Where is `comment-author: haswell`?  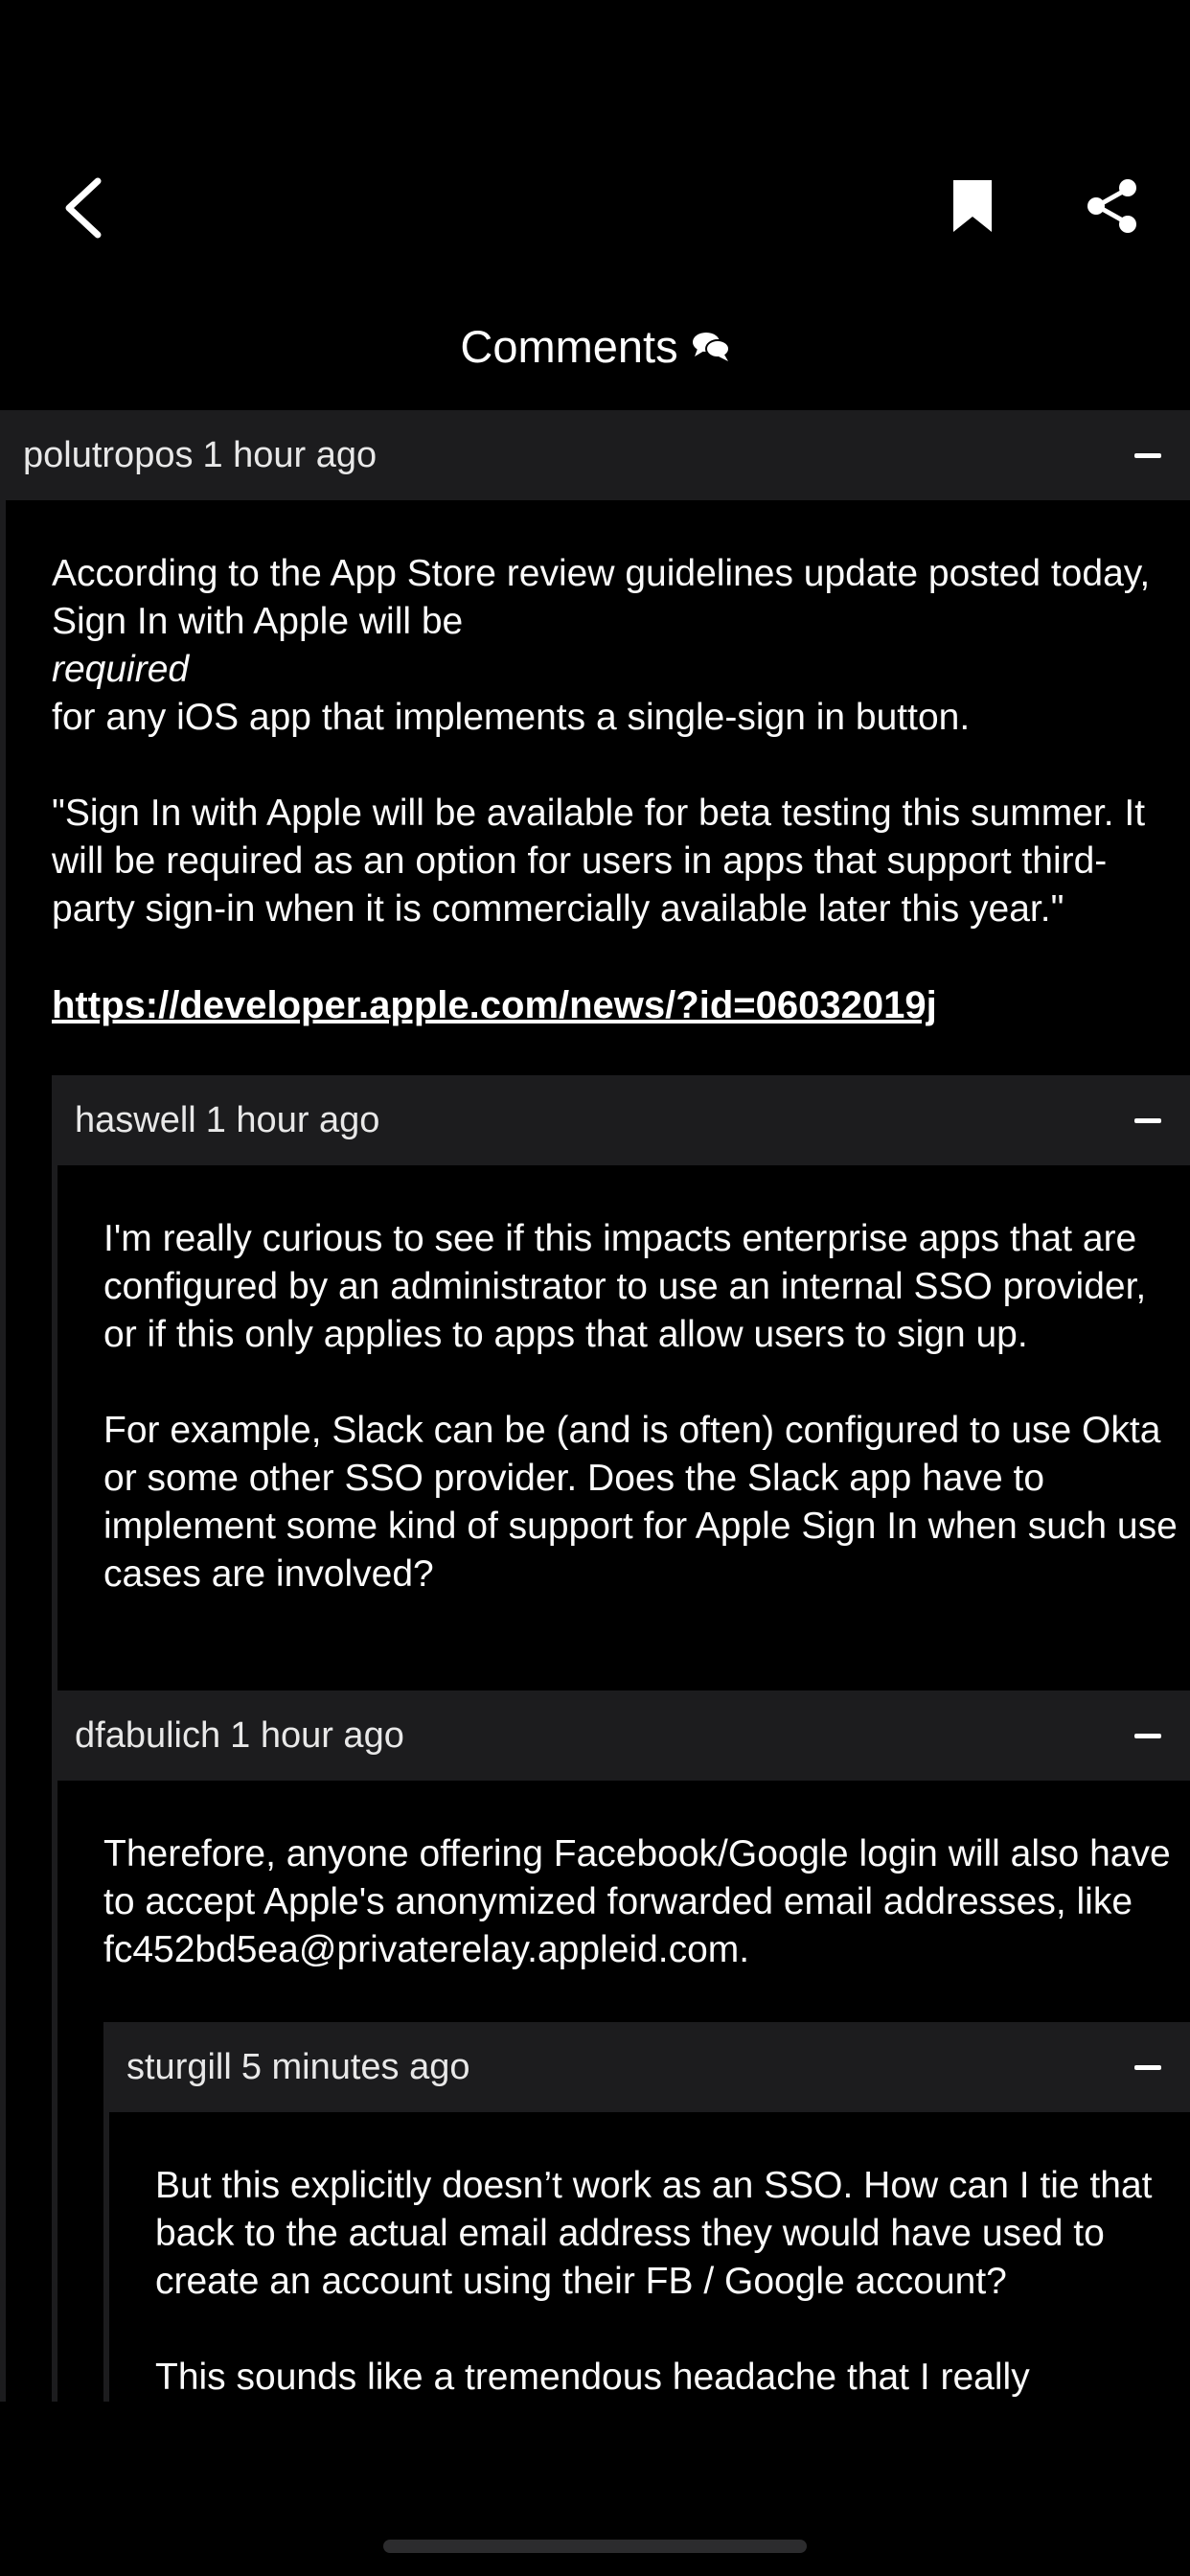 comment-author: haswell is located at coordinates (136, 1120).